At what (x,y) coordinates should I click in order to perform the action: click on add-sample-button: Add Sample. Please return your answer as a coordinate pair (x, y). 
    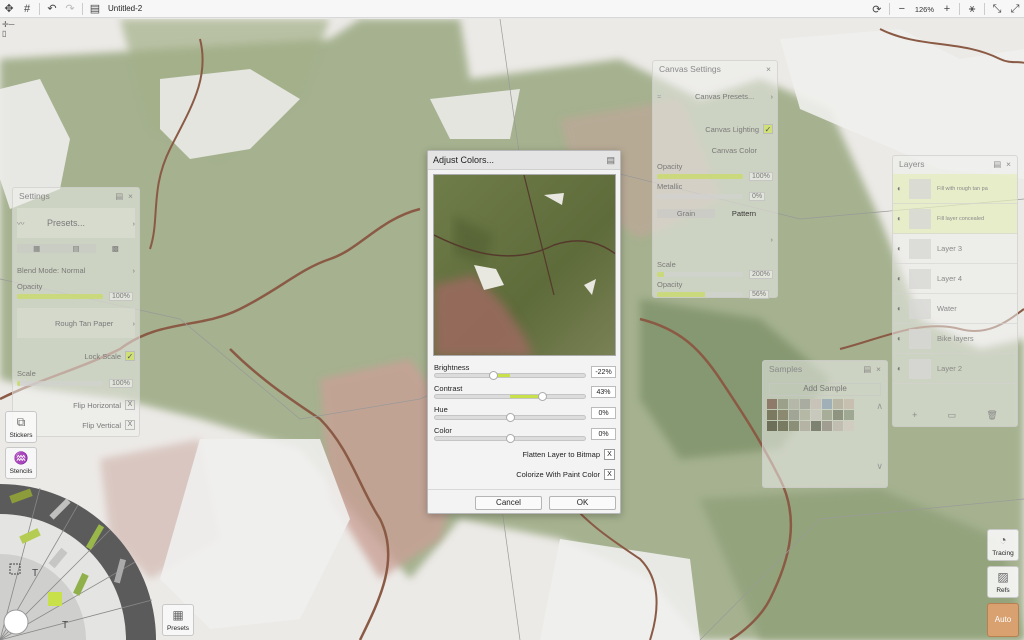
    Looking at the image, I should click on (825, 389).